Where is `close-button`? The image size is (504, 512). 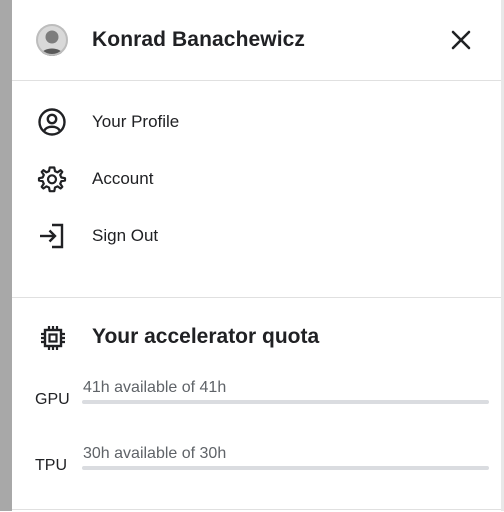
close-button is located at coordinates (461, 40).